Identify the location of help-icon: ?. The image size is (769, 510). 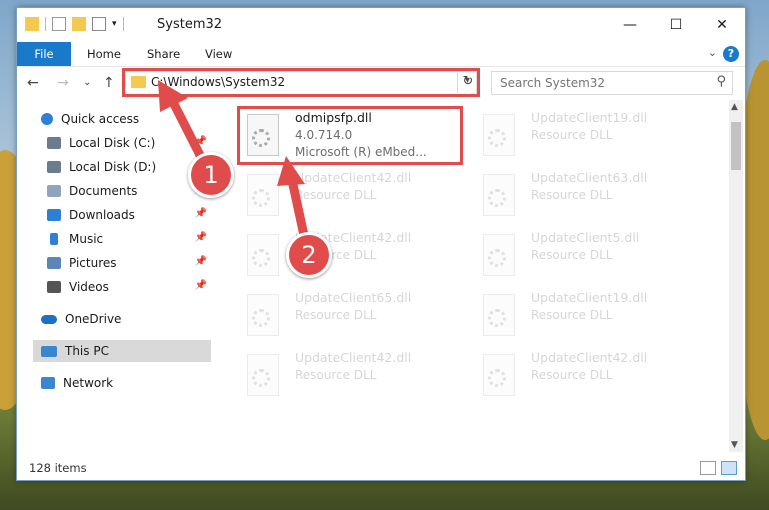
(731, 54).